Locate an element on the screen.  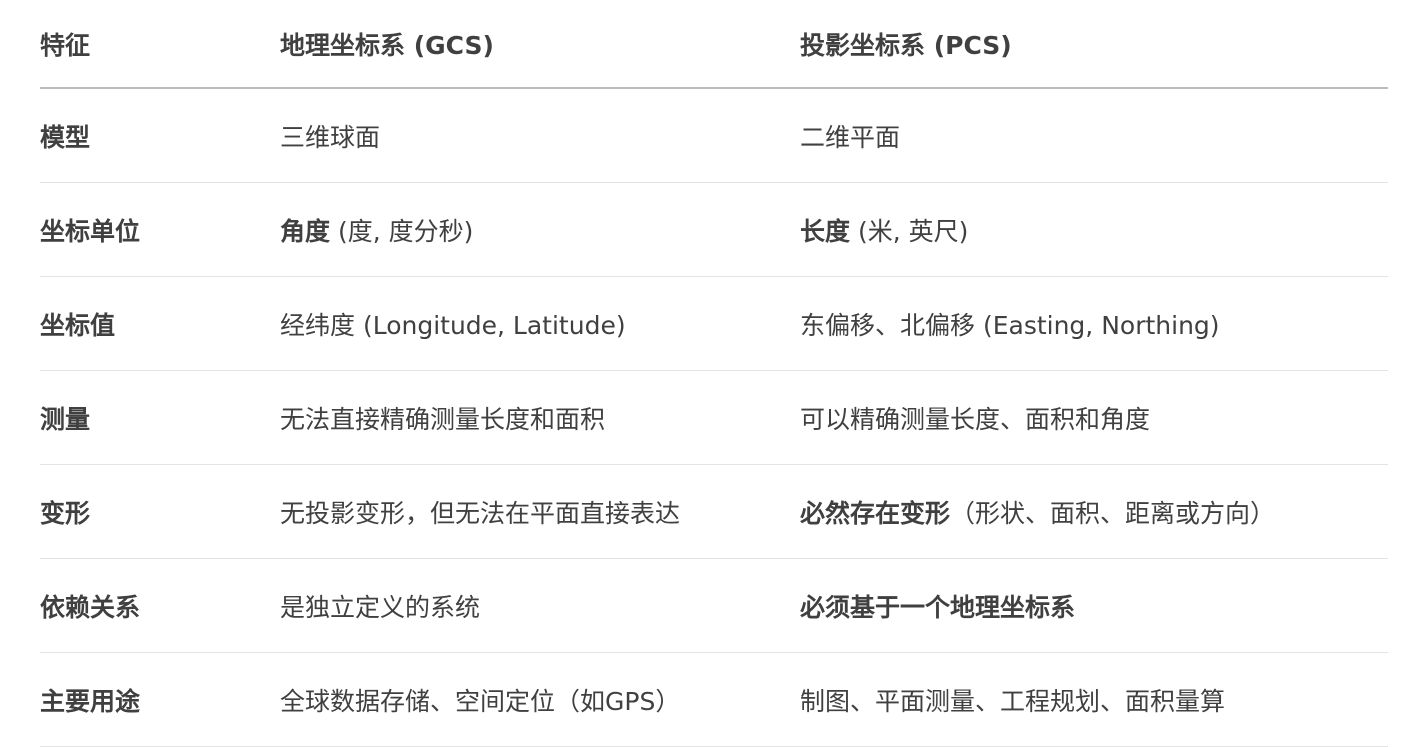
cell-text: 二维平面 is located at coordinates (850, 137).